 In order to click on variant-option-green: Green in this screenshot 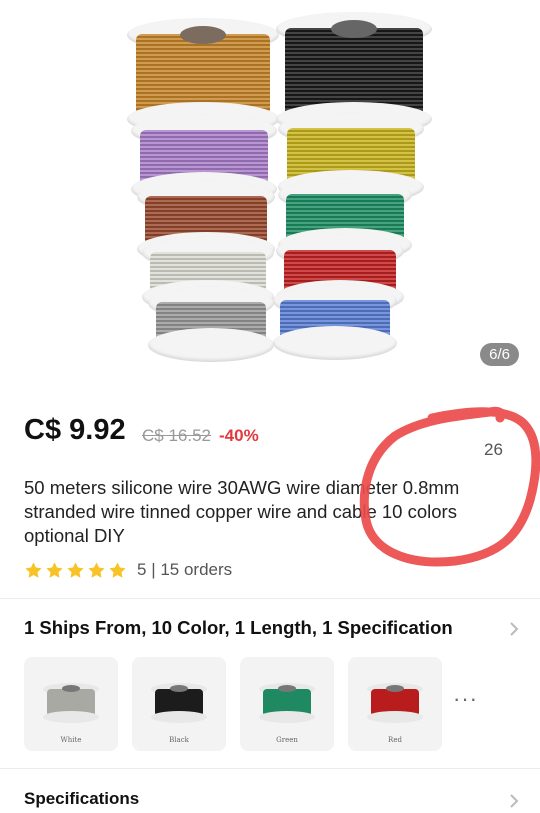, I will do `click(287, 704)`.